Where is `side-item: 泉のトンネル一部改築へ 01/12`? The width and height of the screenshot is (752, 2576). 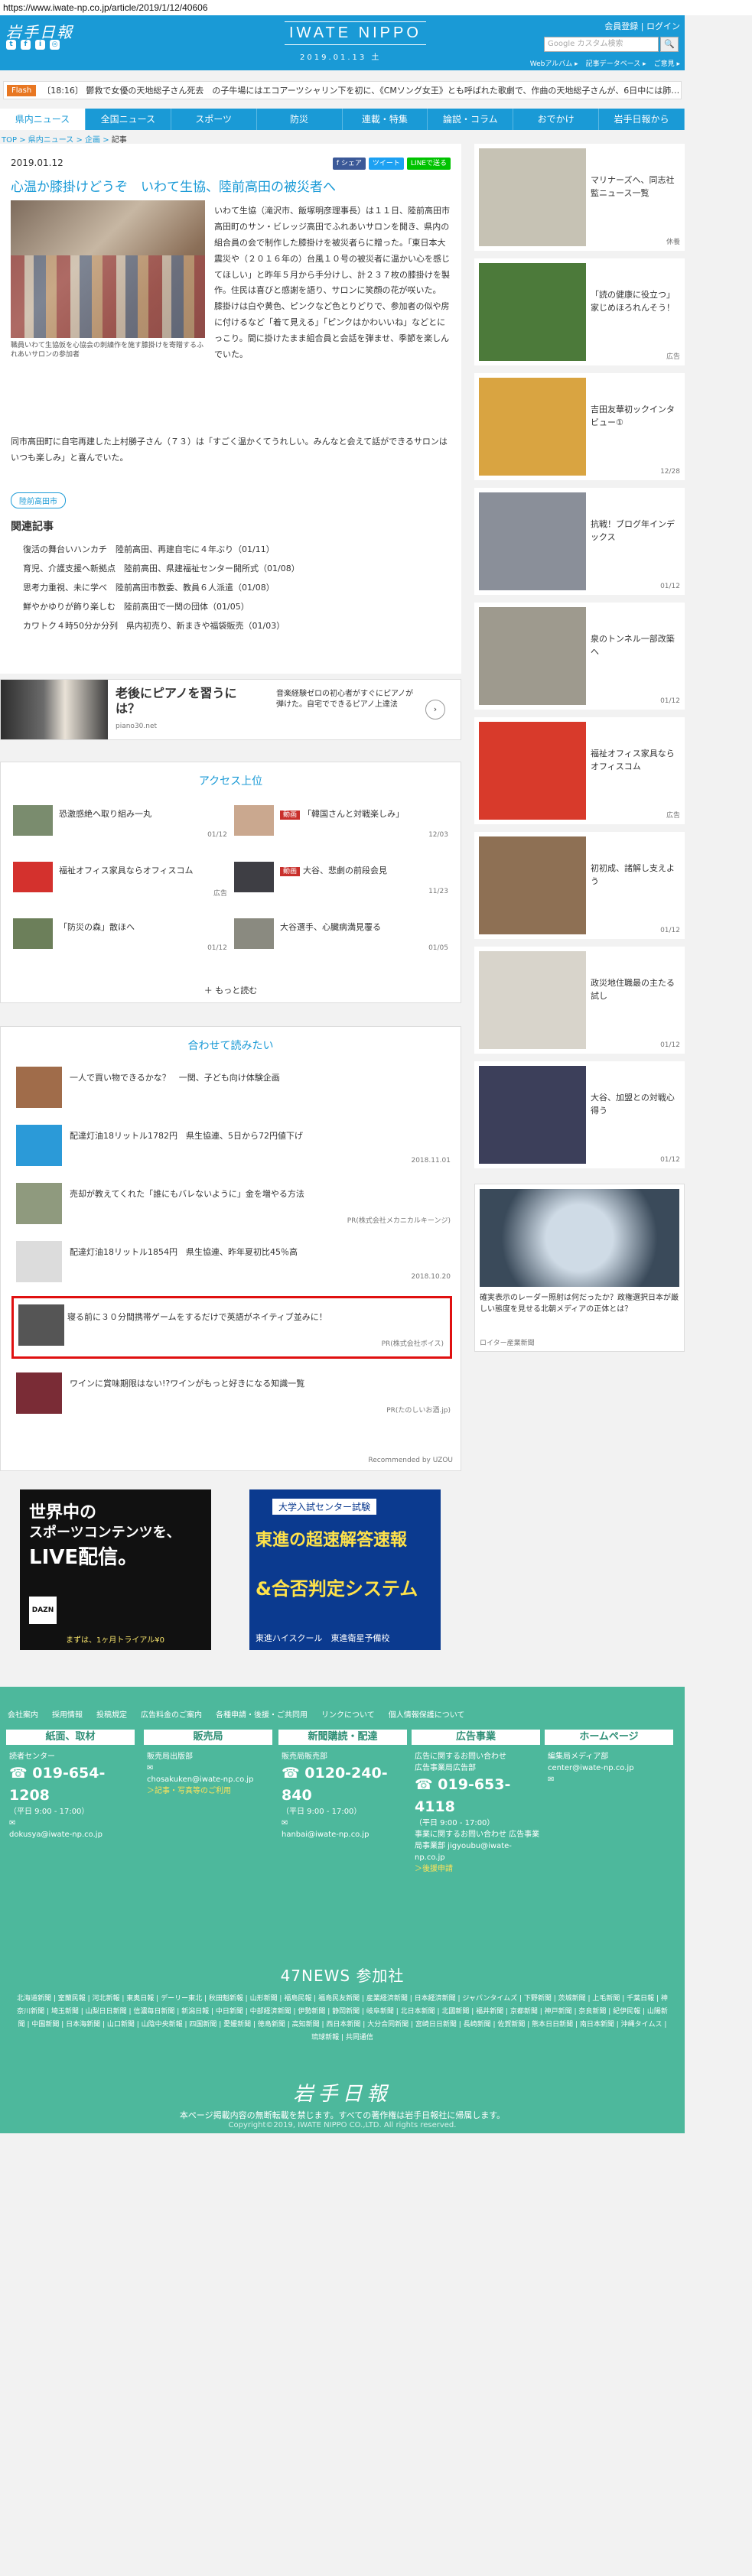
side-item: 泉のトンネル一部改築へ 01/12 is located at coordinates (580, 657).